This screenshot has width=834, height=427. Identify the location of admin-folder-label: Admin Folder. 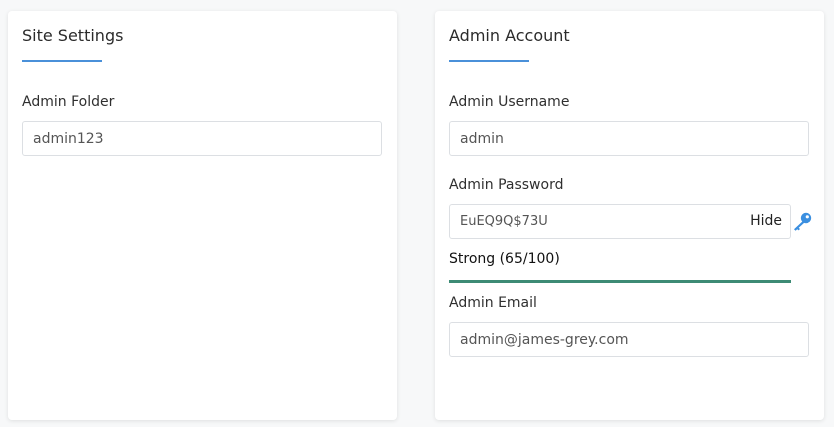
(68, 102).